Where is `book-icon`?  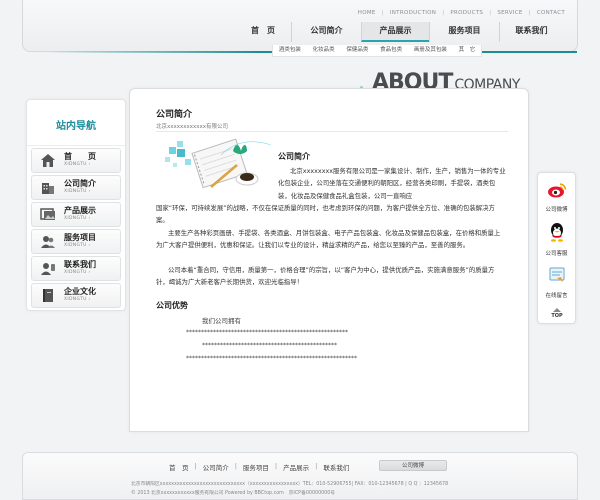
book-icon is located at coordinates (48, 295).